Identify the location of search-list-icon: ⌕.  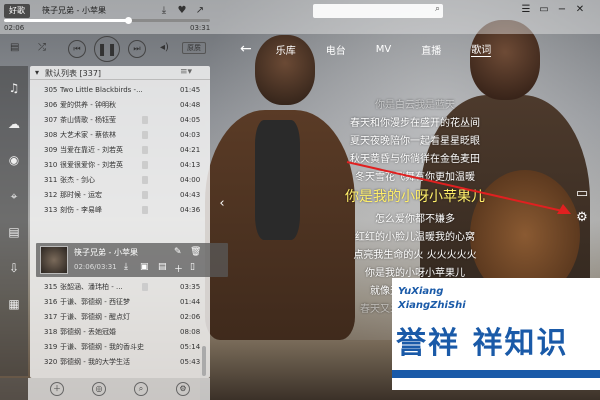
(141, 389).